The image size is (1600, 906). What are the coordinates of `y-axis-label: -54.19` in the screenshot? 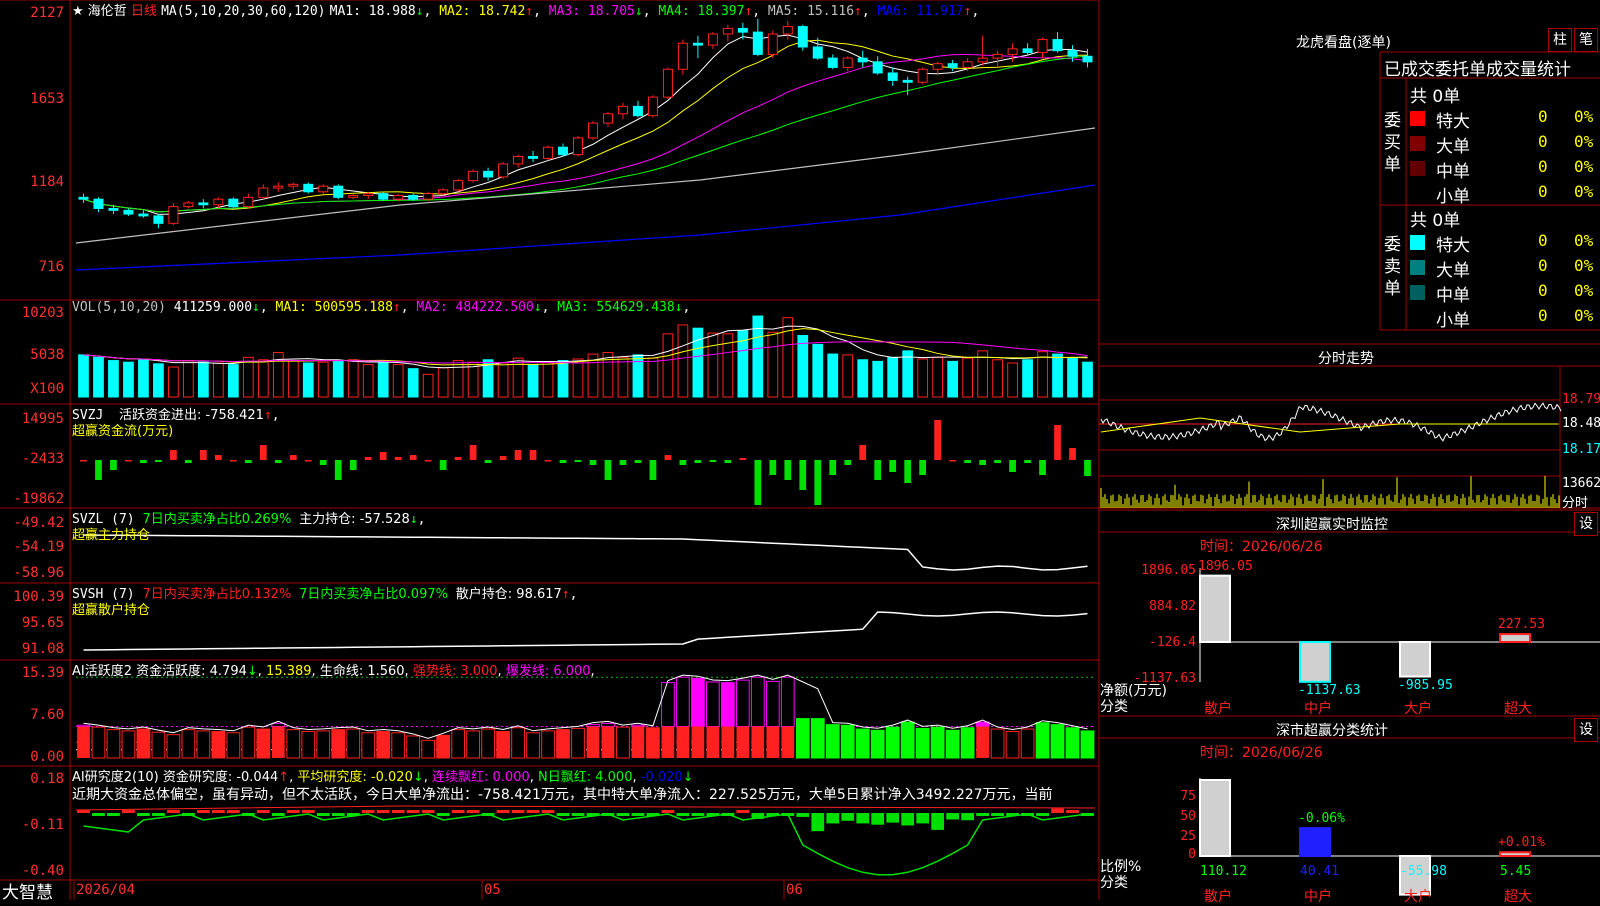 It's located at (38, 547).